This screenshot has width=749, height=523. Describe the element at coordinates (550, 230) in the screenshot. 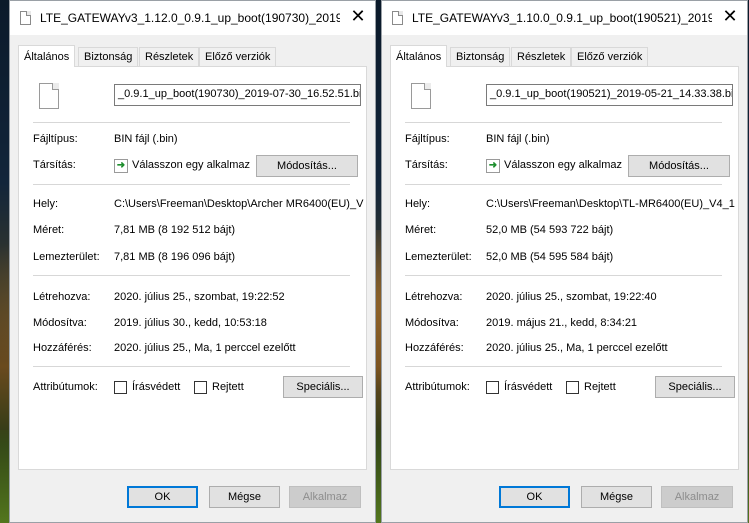

I see `size-value: 52,0 MB (54 593 722 bájt)` at that location.